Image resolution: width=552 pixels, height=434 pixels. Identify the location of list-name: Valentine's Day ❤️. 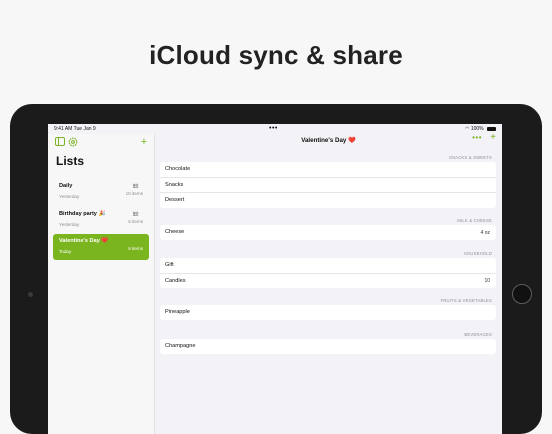
(84, 241).